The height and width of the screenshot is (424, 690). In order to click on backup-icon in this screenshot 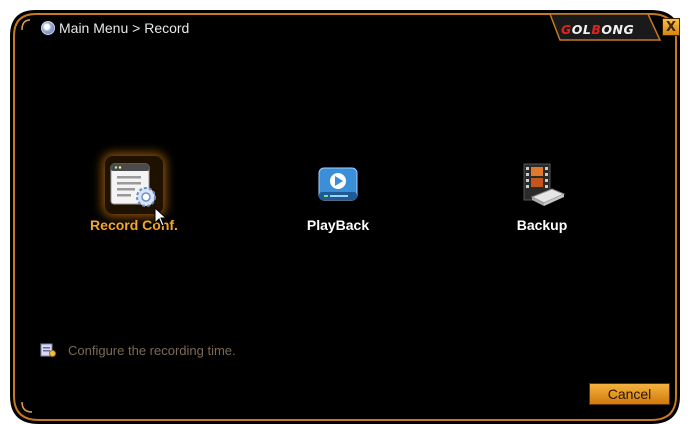, I will do `click(542, 185)`.